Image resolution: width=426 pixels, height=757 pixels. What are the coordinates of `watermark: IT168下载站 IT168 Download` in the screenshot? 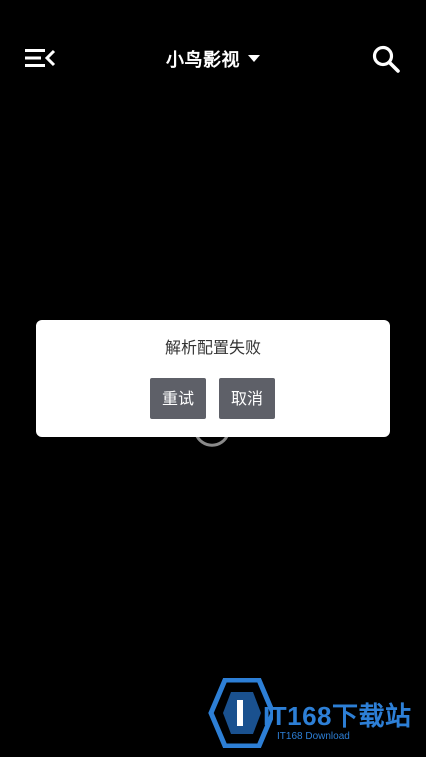 It's located at (312, 713).